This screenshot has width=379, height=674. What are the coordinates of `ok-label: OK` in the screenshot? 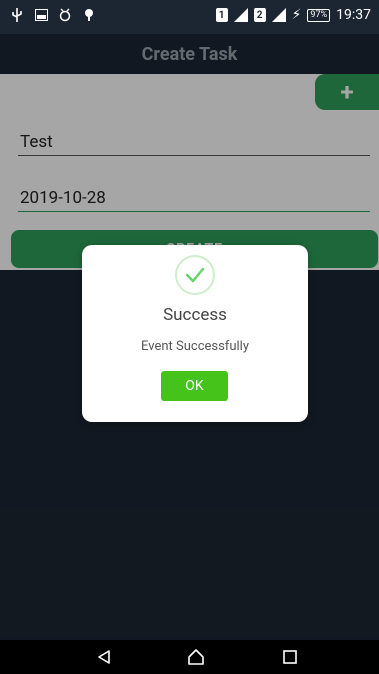 It's located at (194, 386).